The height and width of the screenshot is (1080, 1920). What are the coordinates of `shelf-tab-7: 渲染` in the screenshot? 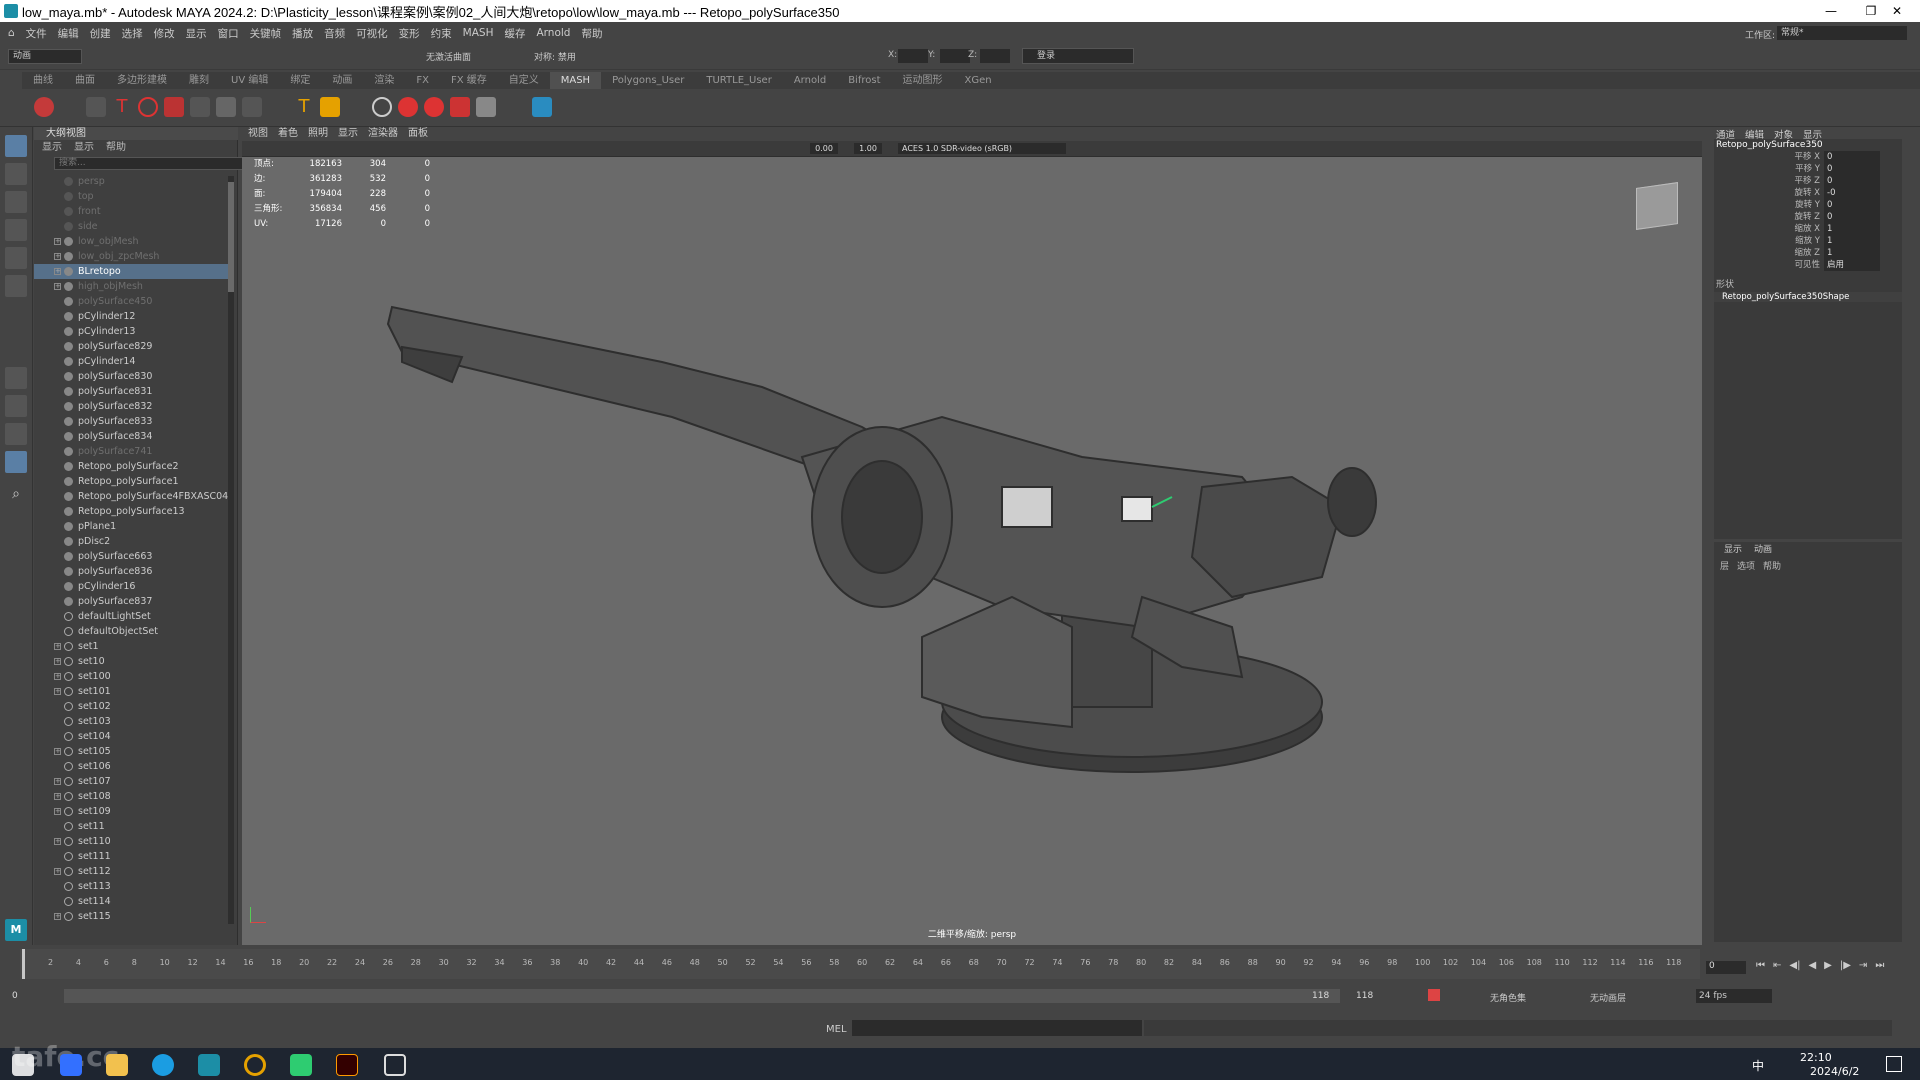 It's located at (384, 80).